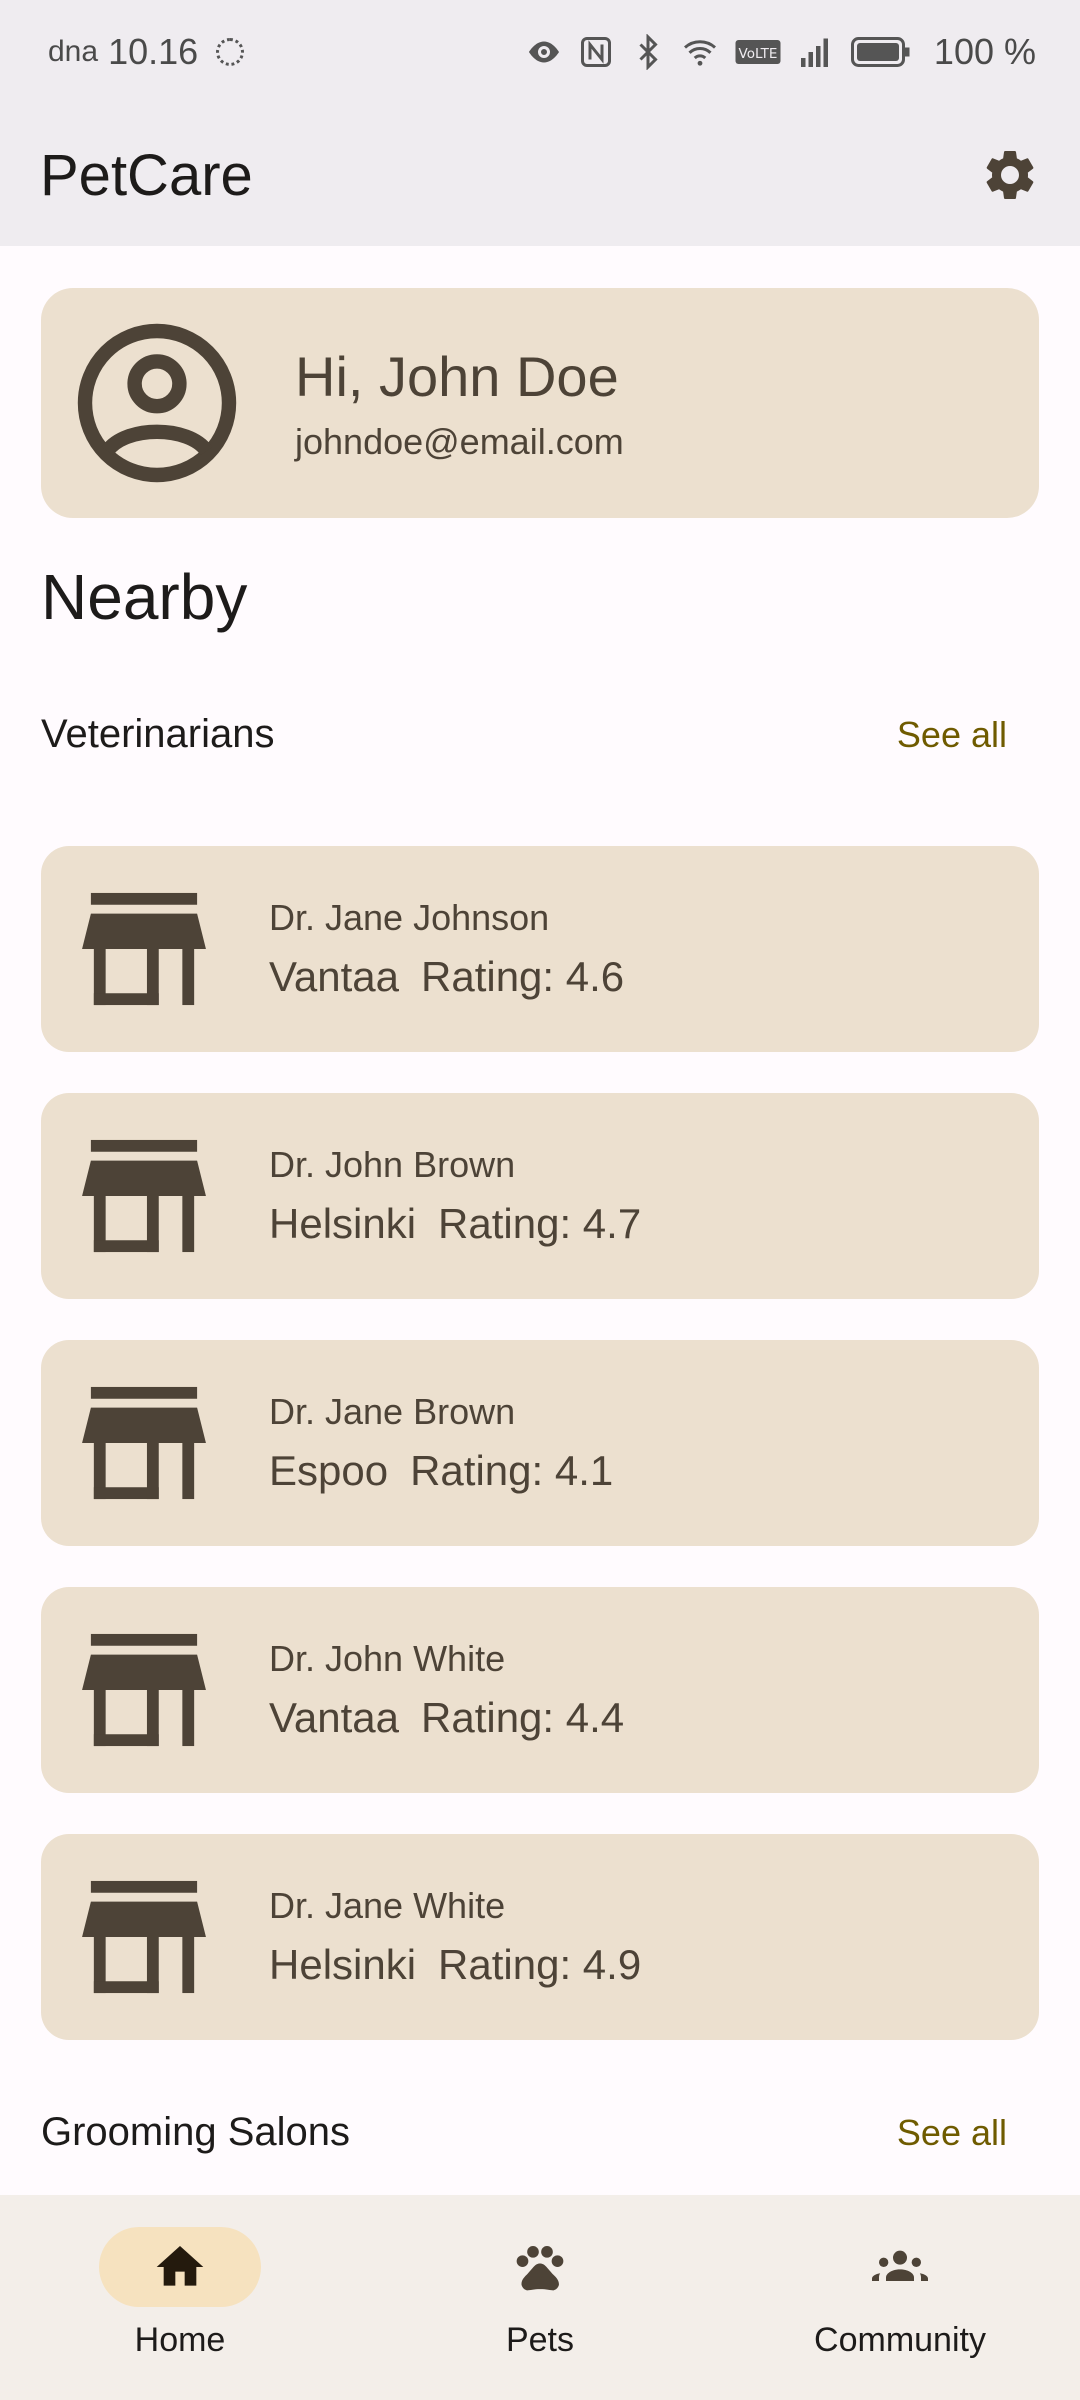 The width and height of the screenshot is (1080, 2400). I want to click on paw-icon, so click(540, 2268).